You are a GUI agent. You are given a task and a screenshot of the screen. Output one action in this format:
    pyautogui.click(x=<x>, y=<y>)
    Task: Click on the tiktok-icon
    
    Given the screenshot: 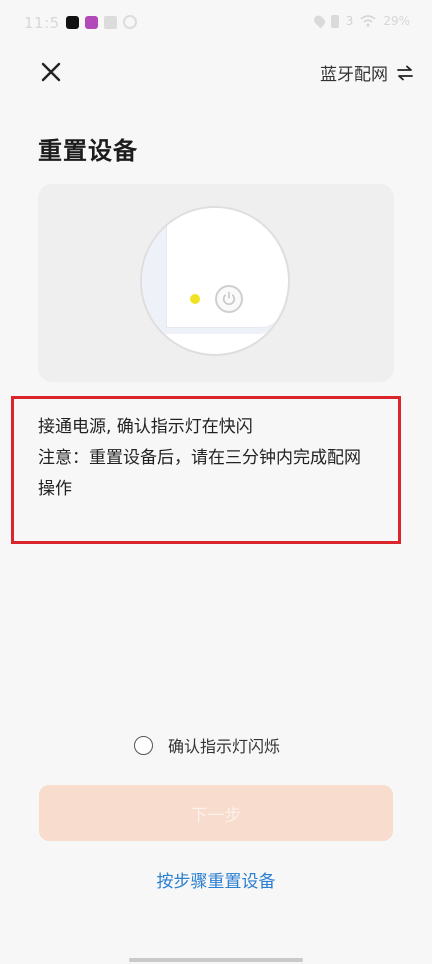 What is the action you would take?
    pyautogui.click(x=72, y=22)
    